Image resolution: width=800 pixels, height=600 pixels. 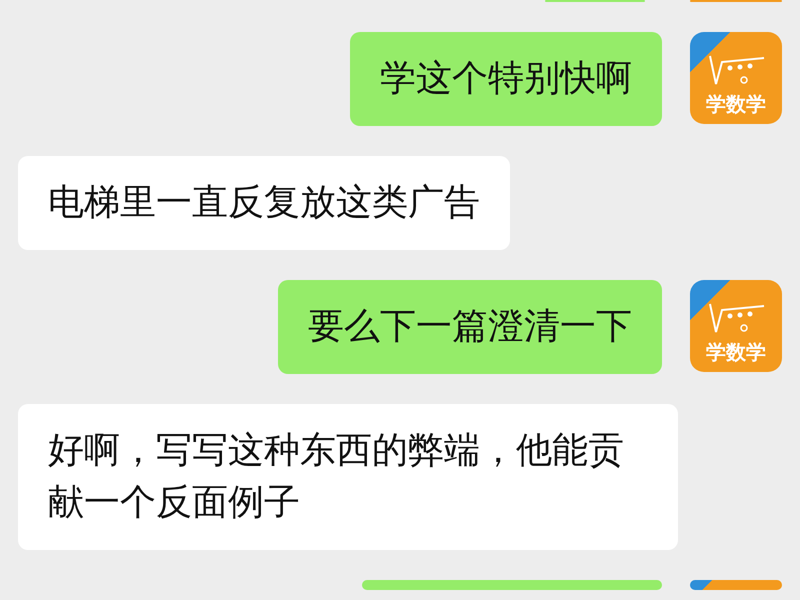 What do you see at coordinates (264, 203) in the screenshot?
I see `message-bubble: 电梯里一直反复放这类广告` at bounding box center [264, 203].